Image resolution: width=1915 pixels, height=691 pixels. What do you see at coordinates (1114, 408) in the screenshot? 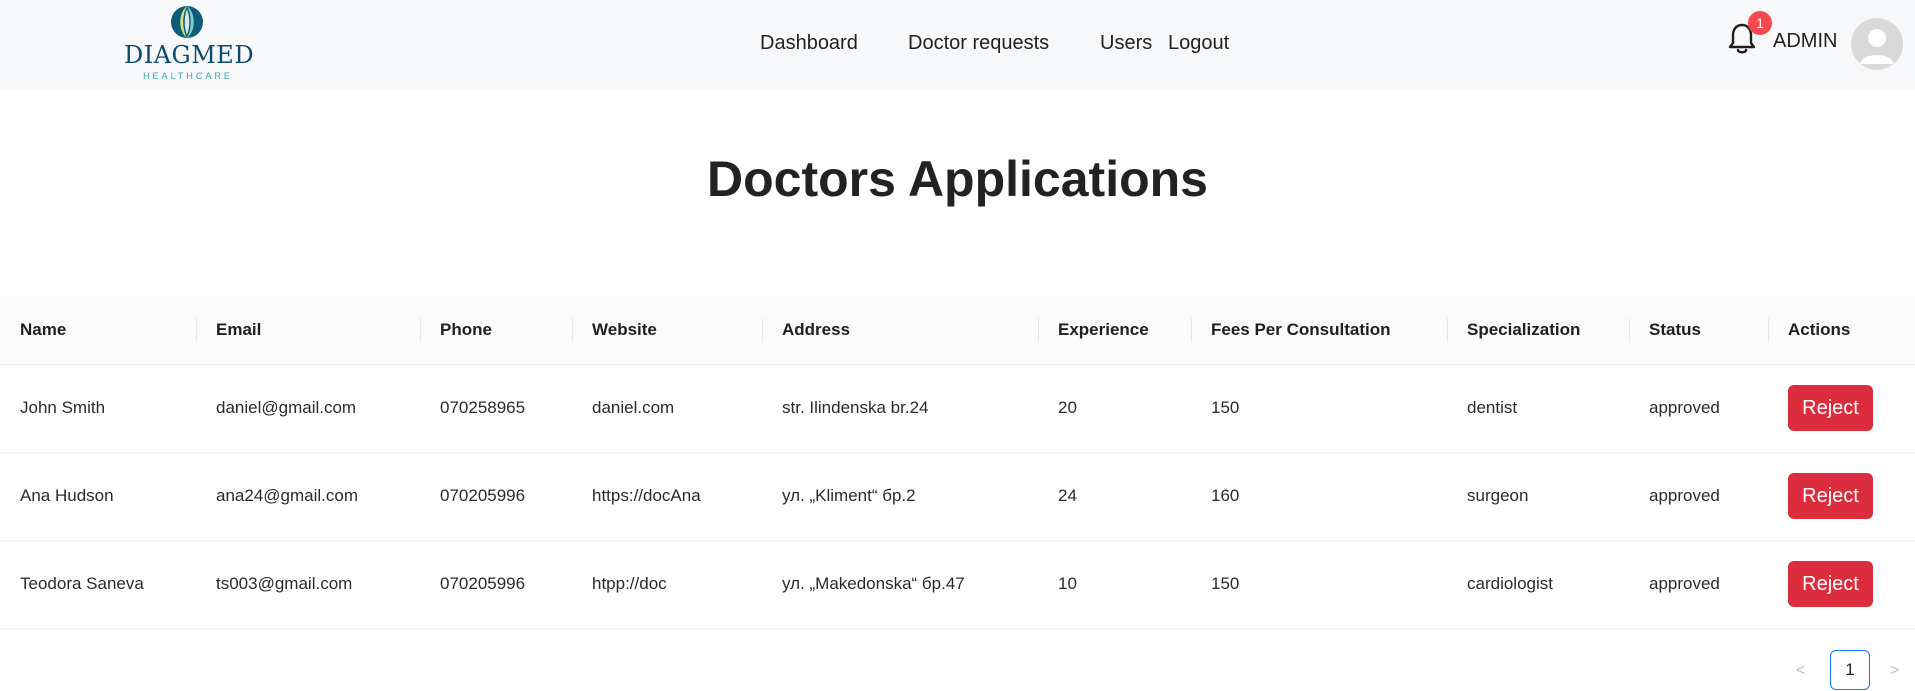
I see `cell-experience: 20` at bounding box center [1114, 408].